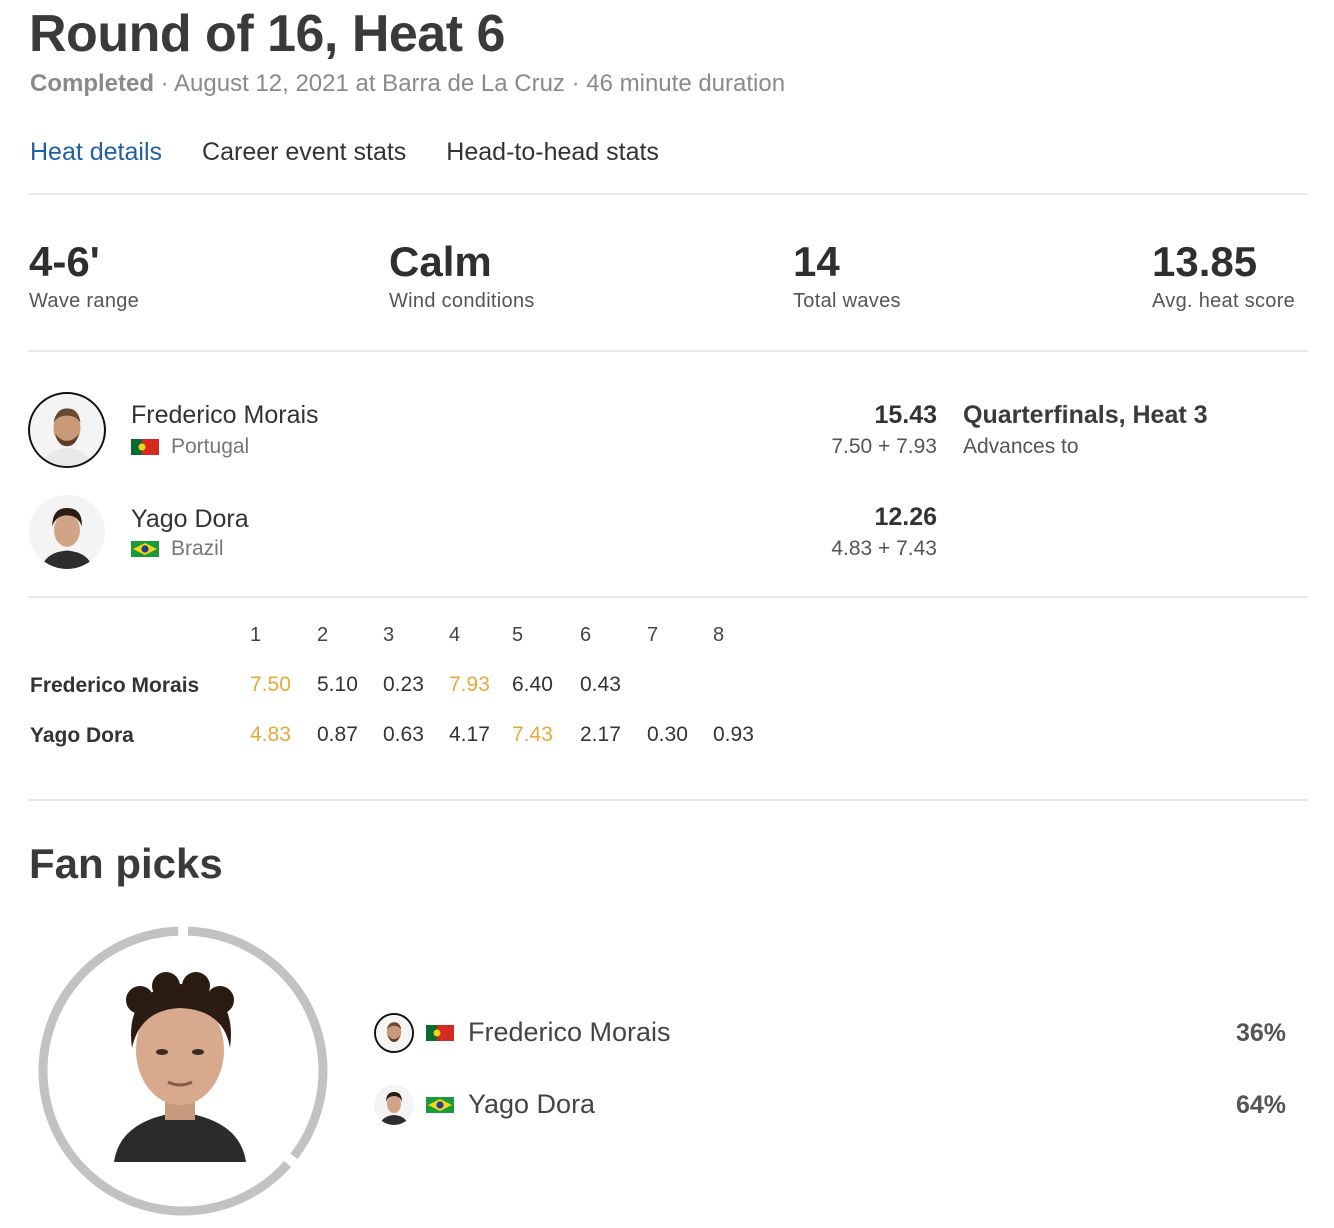 The width and height of the screenshot is (1334, 1228). Describe the element at coordinates (600, 734) in the screenshot. I see `wave-score: 2.17` at that location.